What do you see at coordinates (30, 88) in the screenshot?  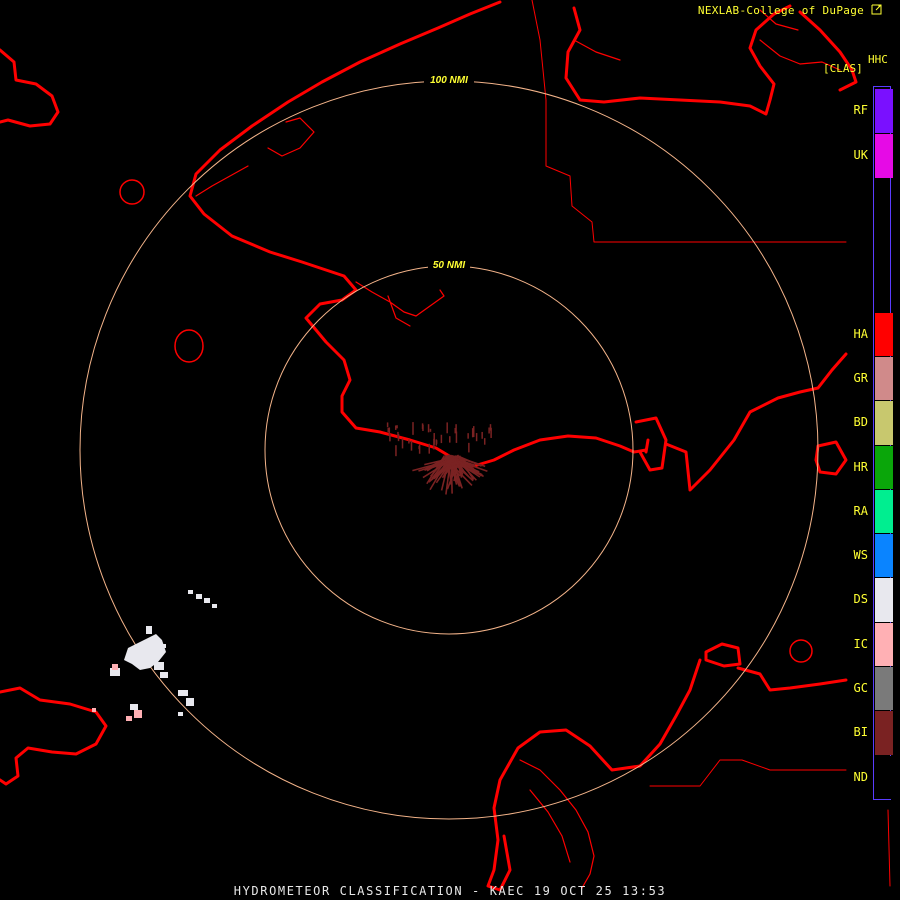 I see `coastline-west-stub` at bounding box center [30, 88].